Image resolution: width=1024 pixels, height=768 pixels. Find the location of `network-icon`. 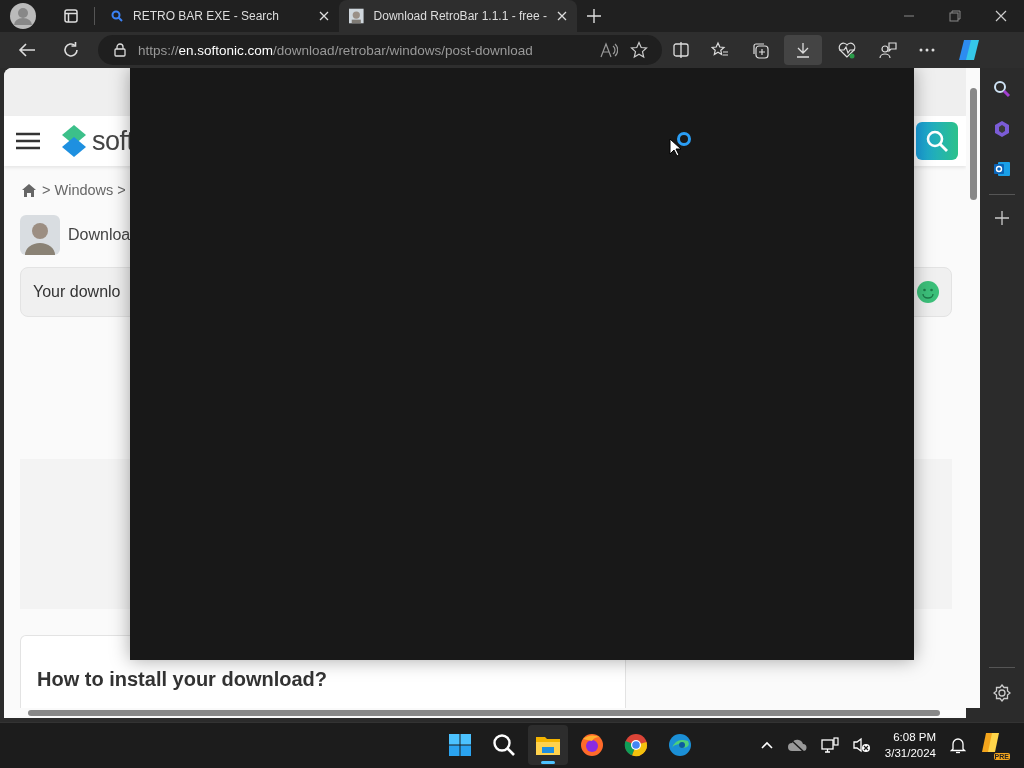

network-icon is located at coordinates (829, 745).